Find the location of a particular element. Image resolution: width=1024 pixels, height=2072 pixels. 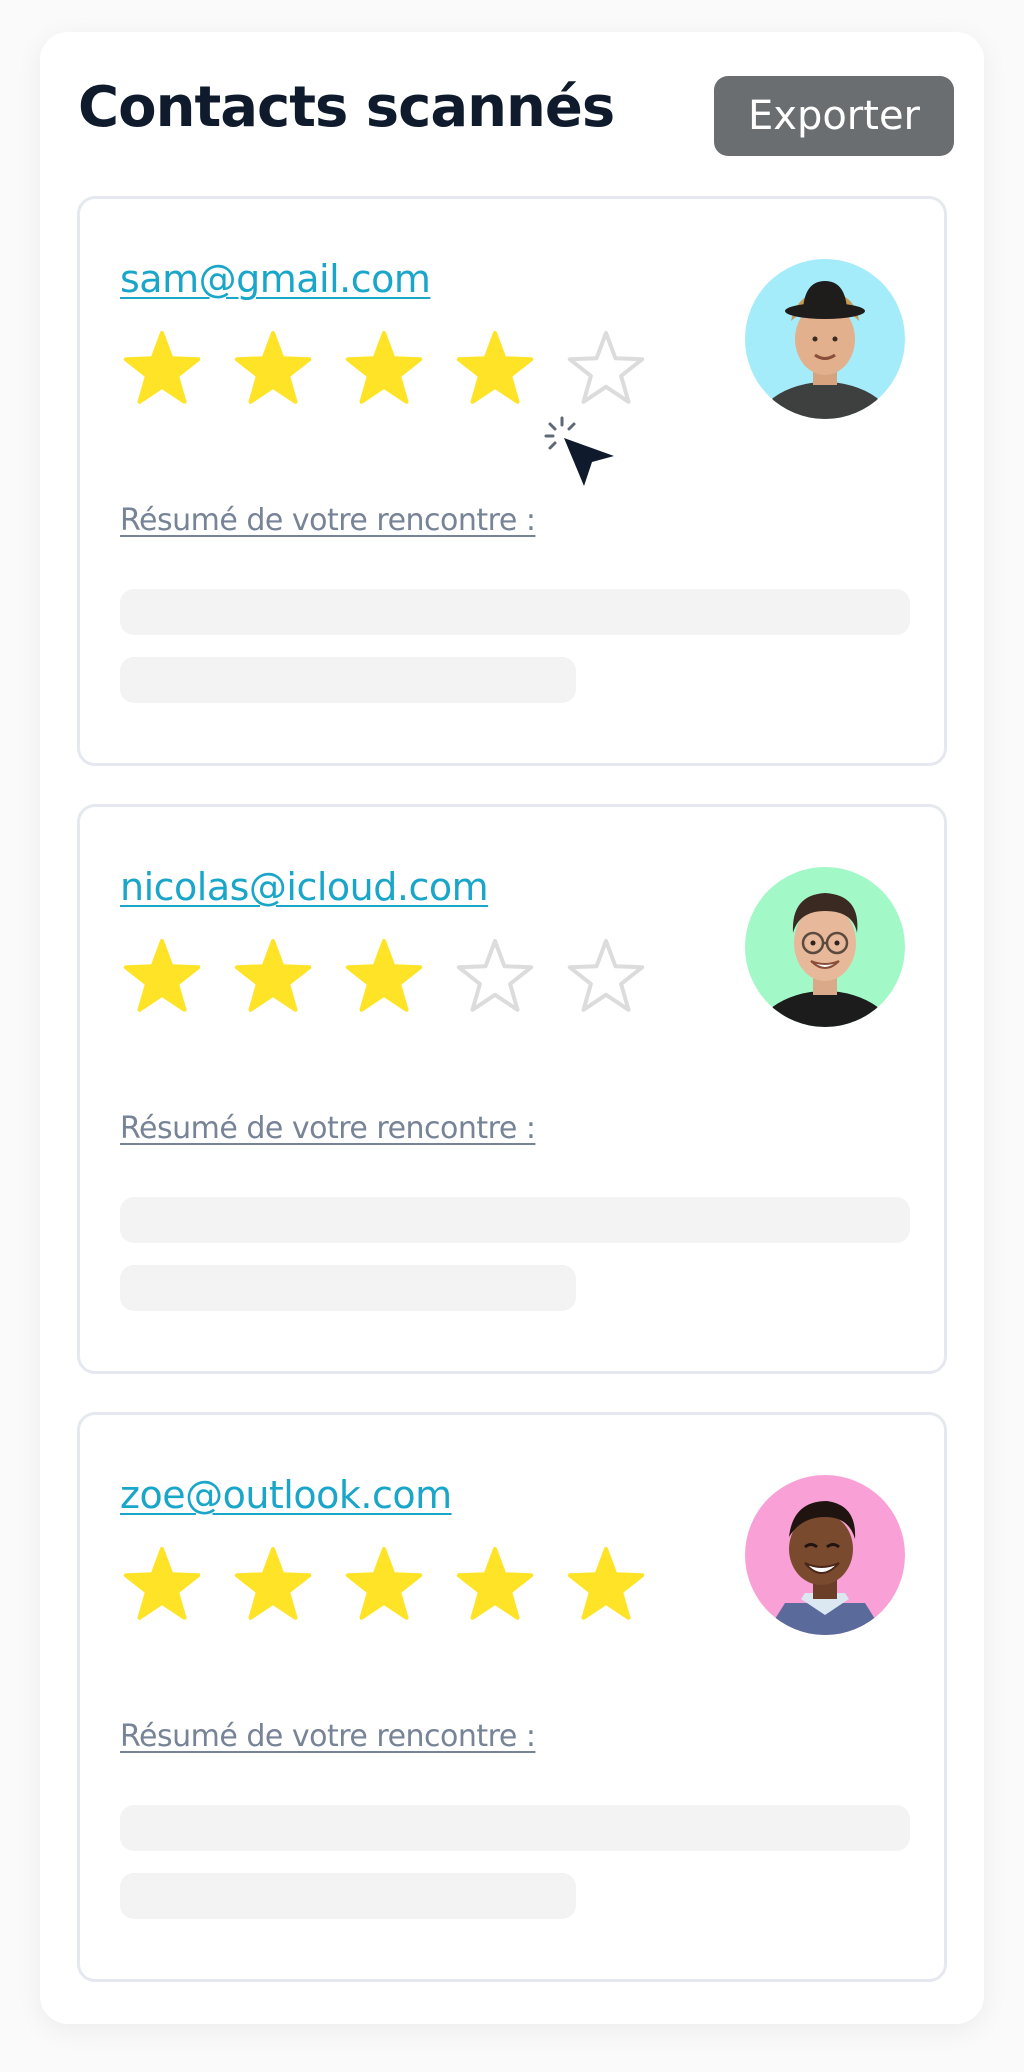

export-button: Exporter is located at coordinates (834, 116).